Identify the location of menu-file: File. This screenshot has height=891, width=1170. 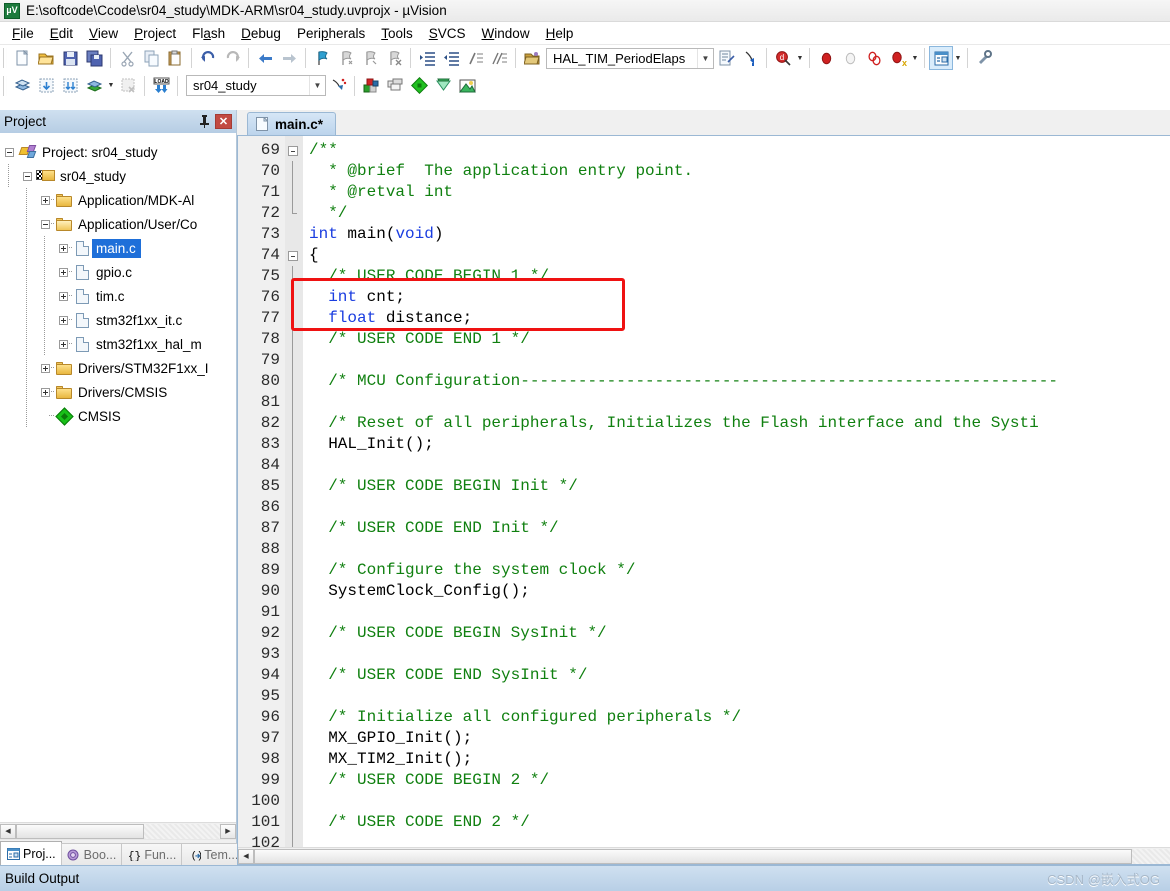
(23, 33).